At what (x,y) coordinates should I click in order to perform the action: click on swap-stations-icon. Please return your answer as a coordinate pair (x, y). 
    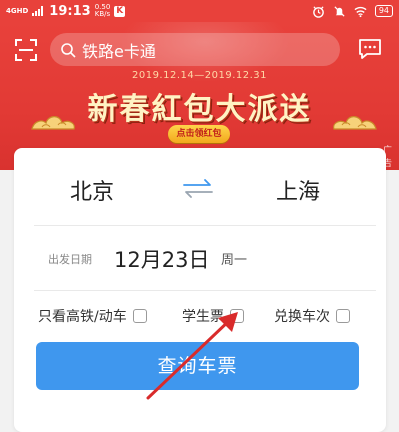
    Looking at the image, I should click on (198, 188).